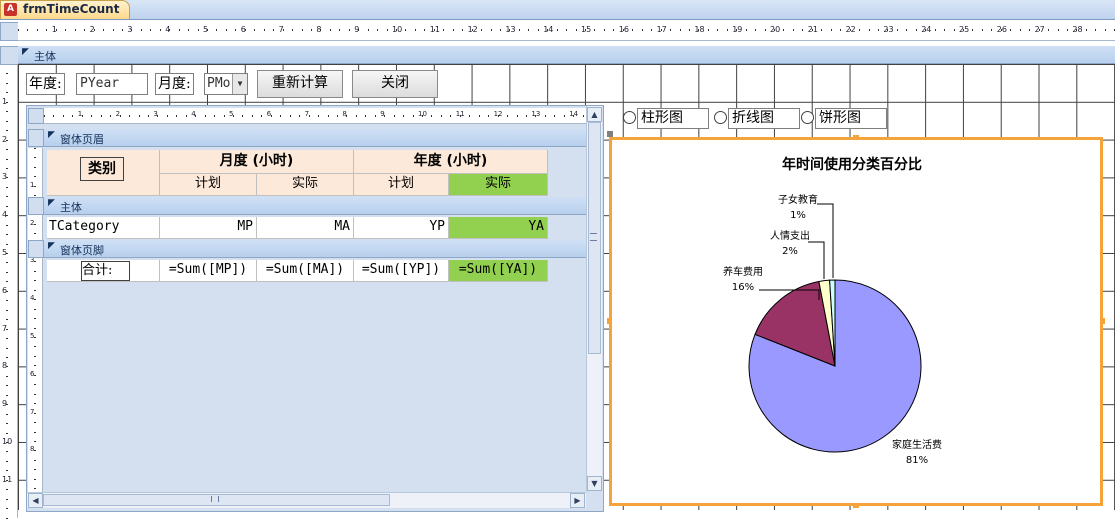 This screenshot has height=519, width=1115. What do you see at coordinates (9, 291) in the screenshot?
I see `vertical-ruler: 1 2 3 4 5 6 7 8 9 10 11` at bounding box center [9, 291].